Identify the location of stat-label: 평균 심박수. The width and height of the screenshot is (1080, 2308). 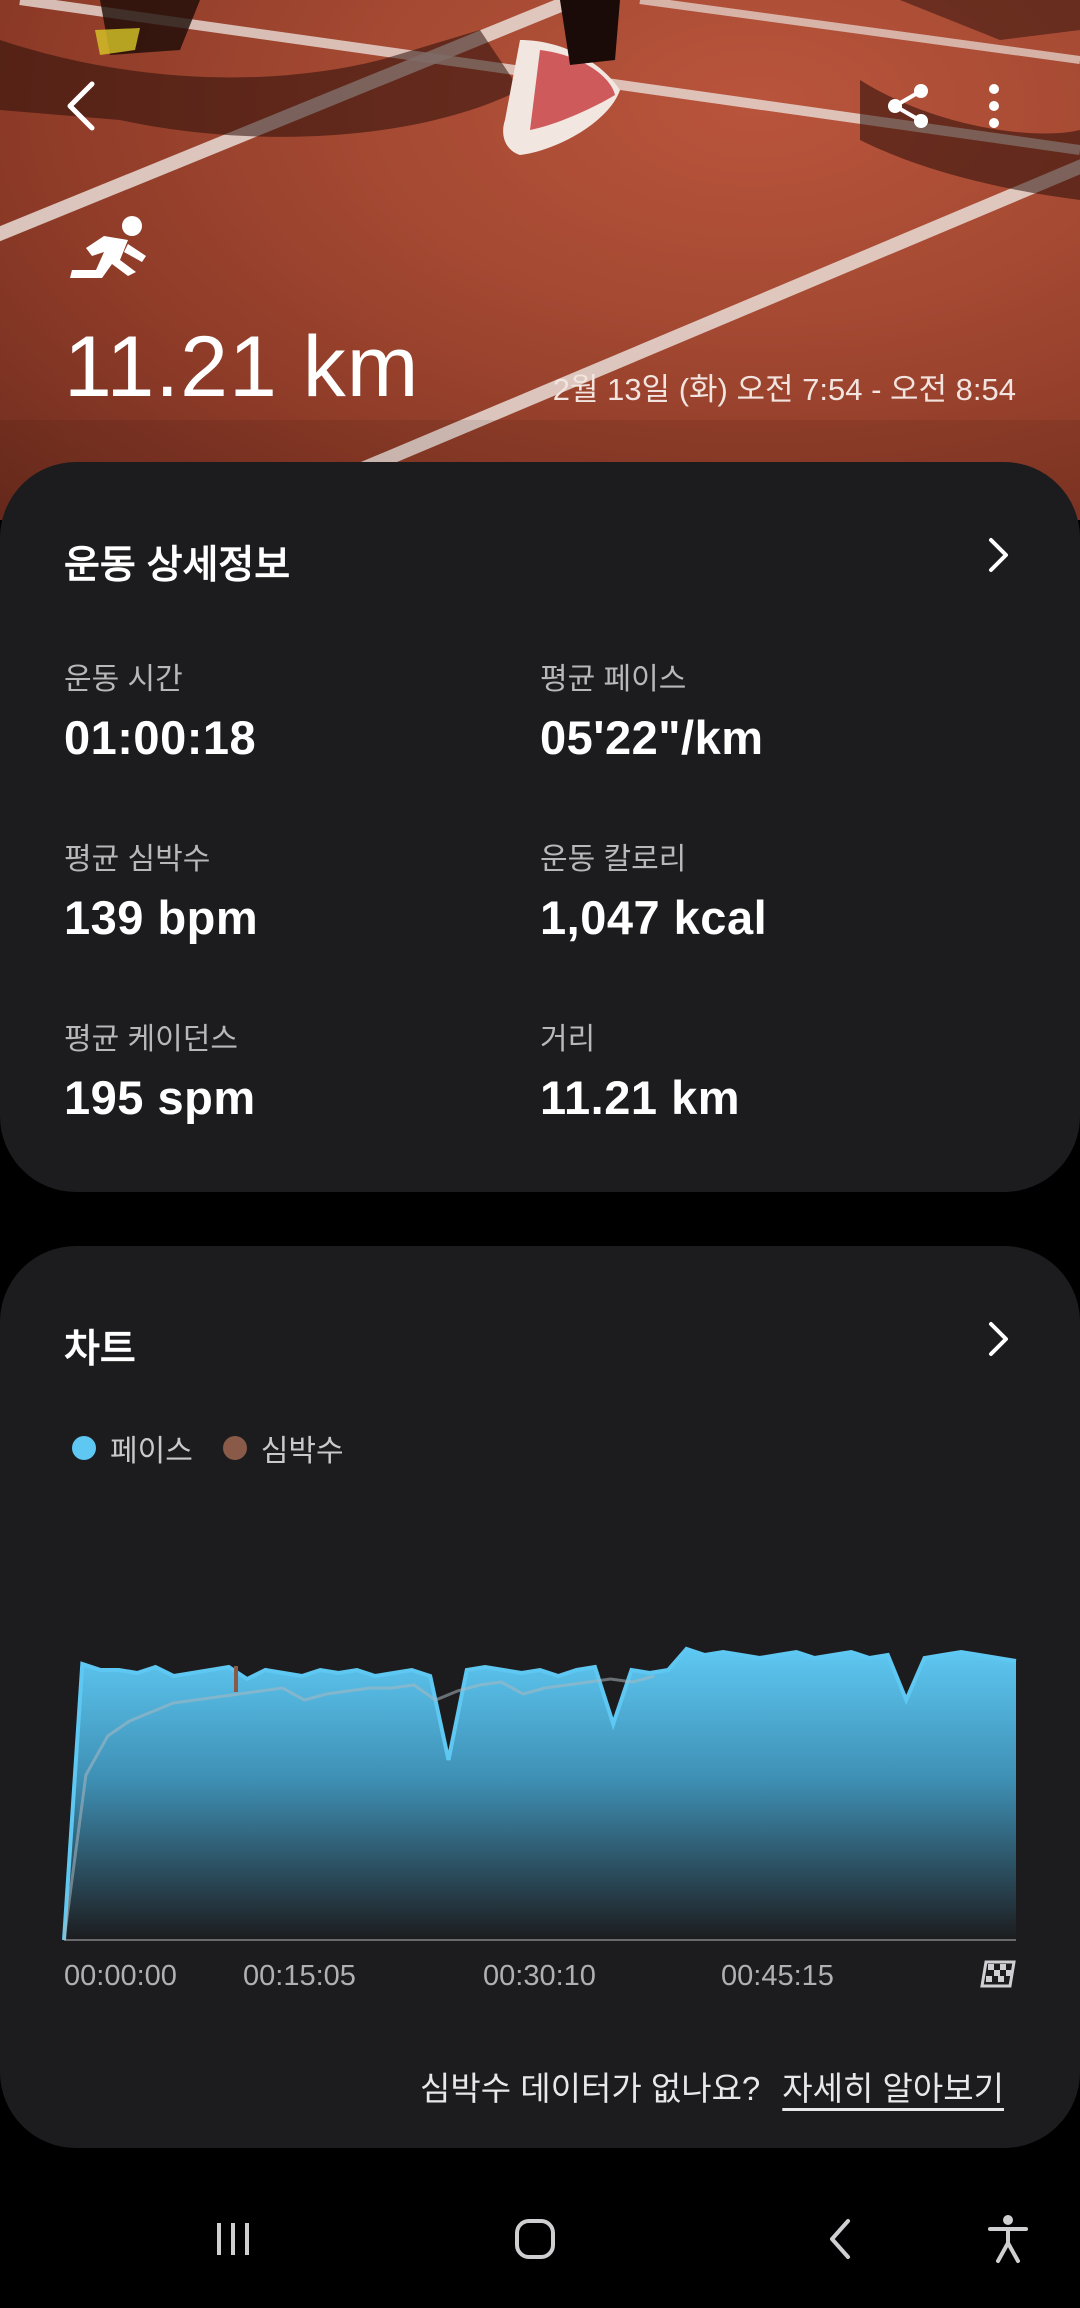
(137, 859).